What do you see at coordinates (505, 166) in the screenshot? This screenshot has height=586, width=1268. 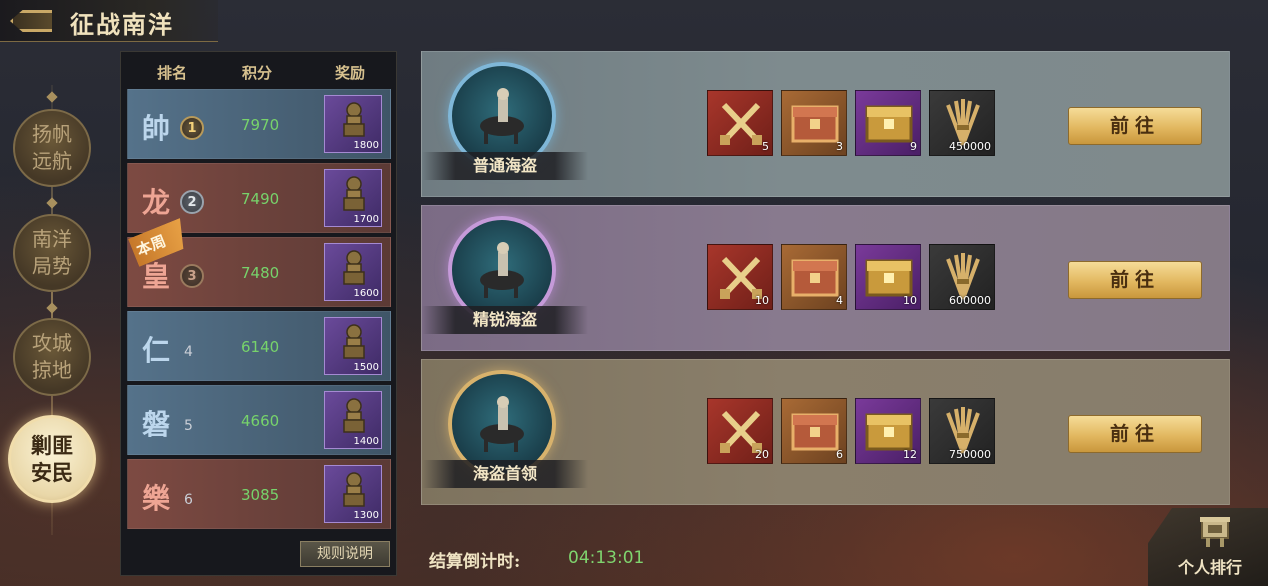 I see `enemy-name: 普通海盗` at bounding box center [505, 166].